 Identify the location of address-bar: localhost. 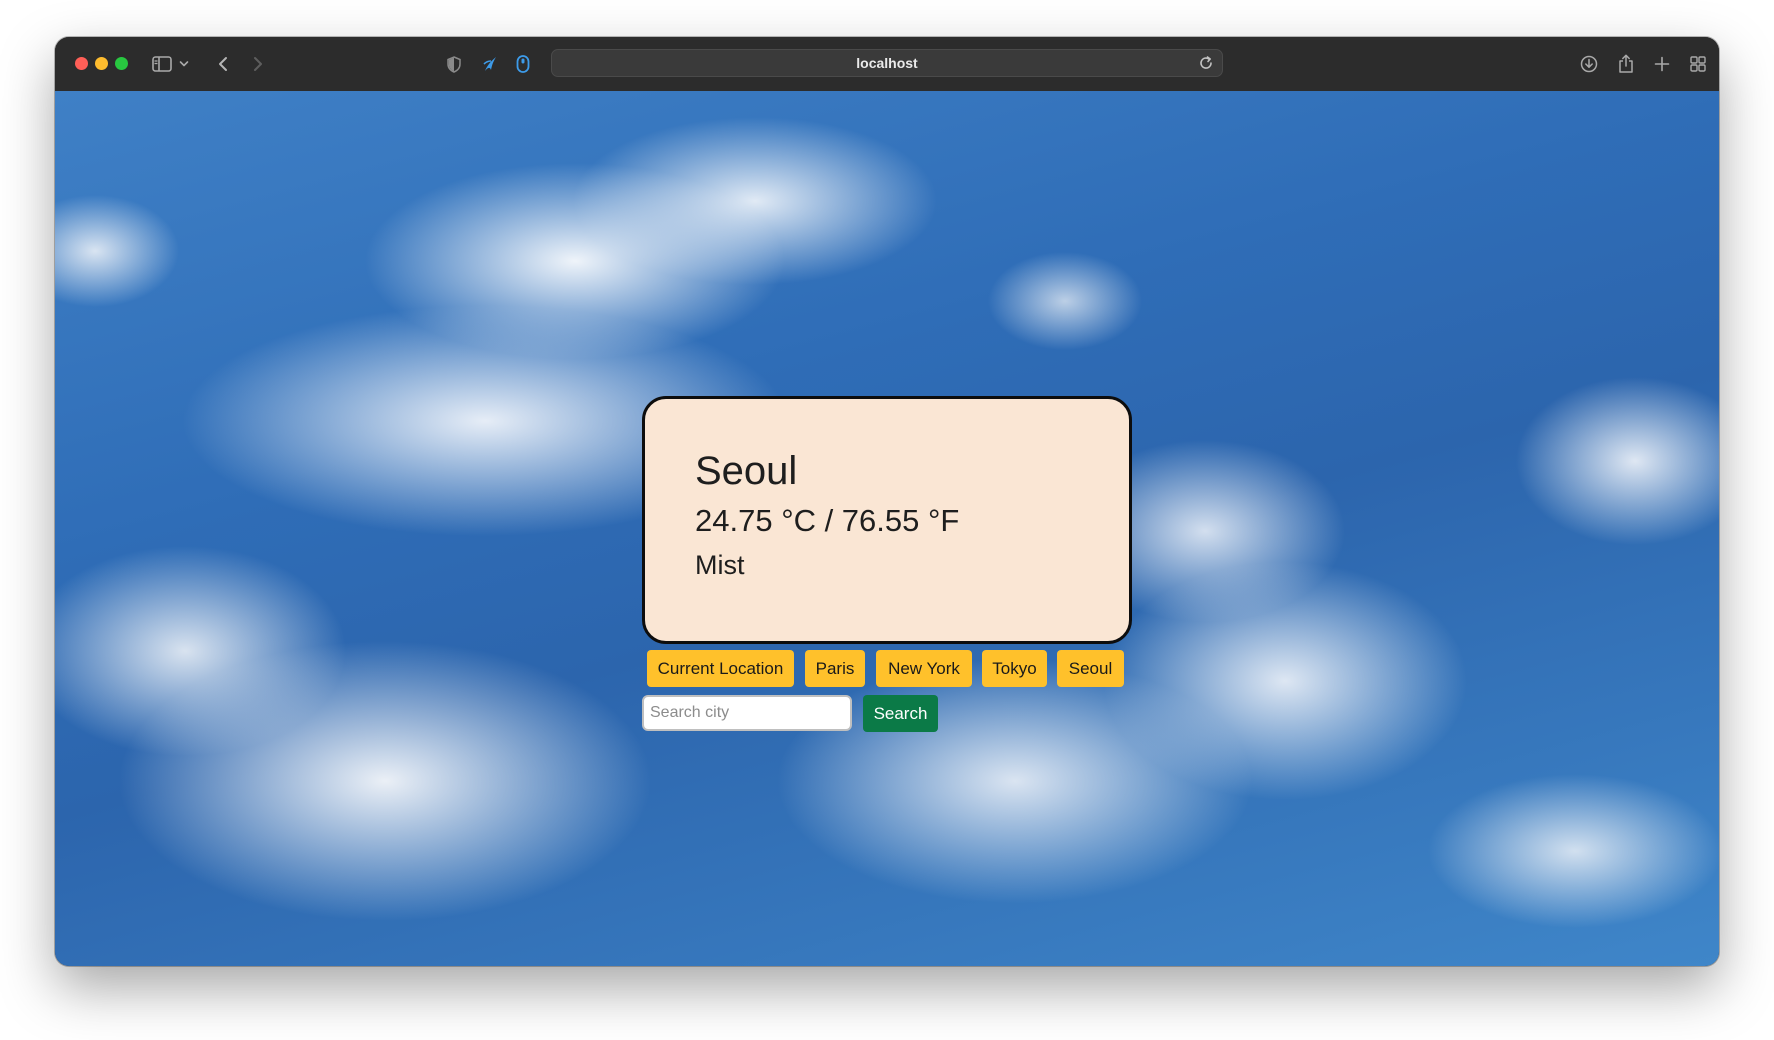
(887, 63).